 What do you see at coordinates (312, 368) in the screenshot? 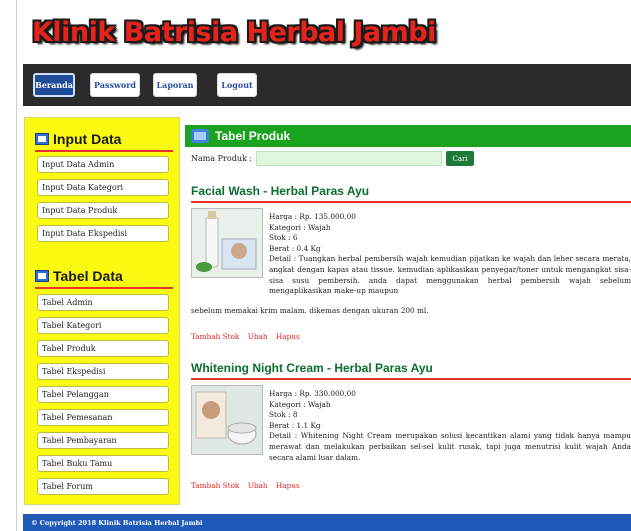
I see `product-title: Whitening Night Cream - Herbal Paras Ayu` at bounding box center [312, 368].